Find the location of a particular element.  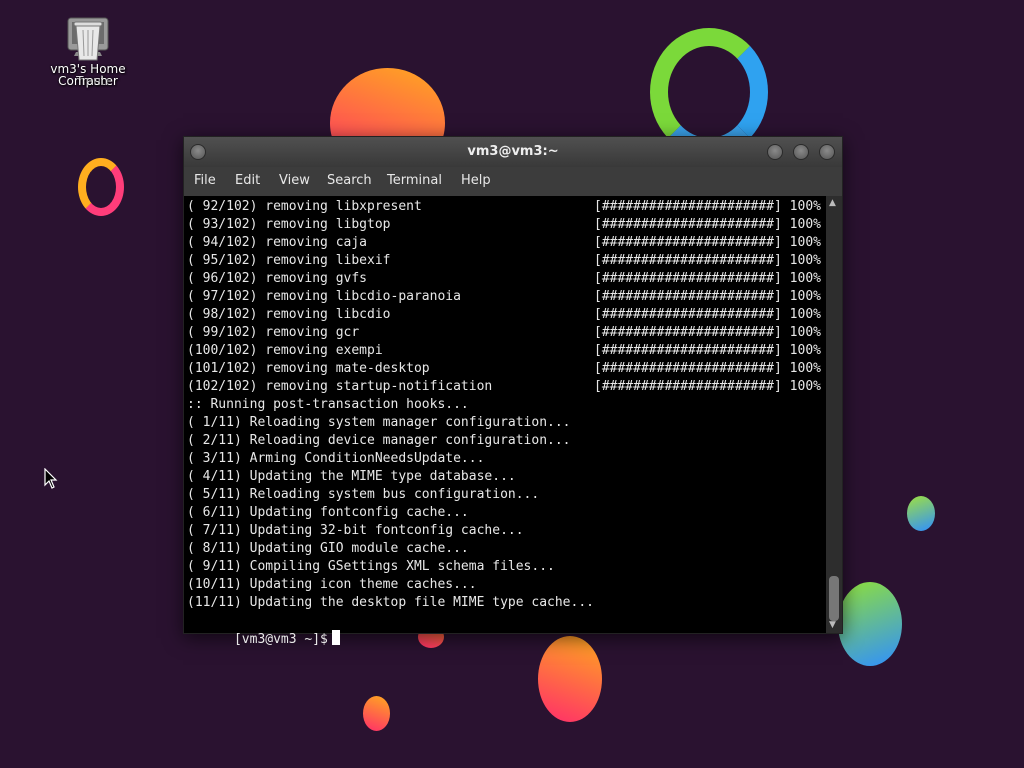

terminal-line: ( 96/102) removing gvfs is located at coordinates (277, 278).